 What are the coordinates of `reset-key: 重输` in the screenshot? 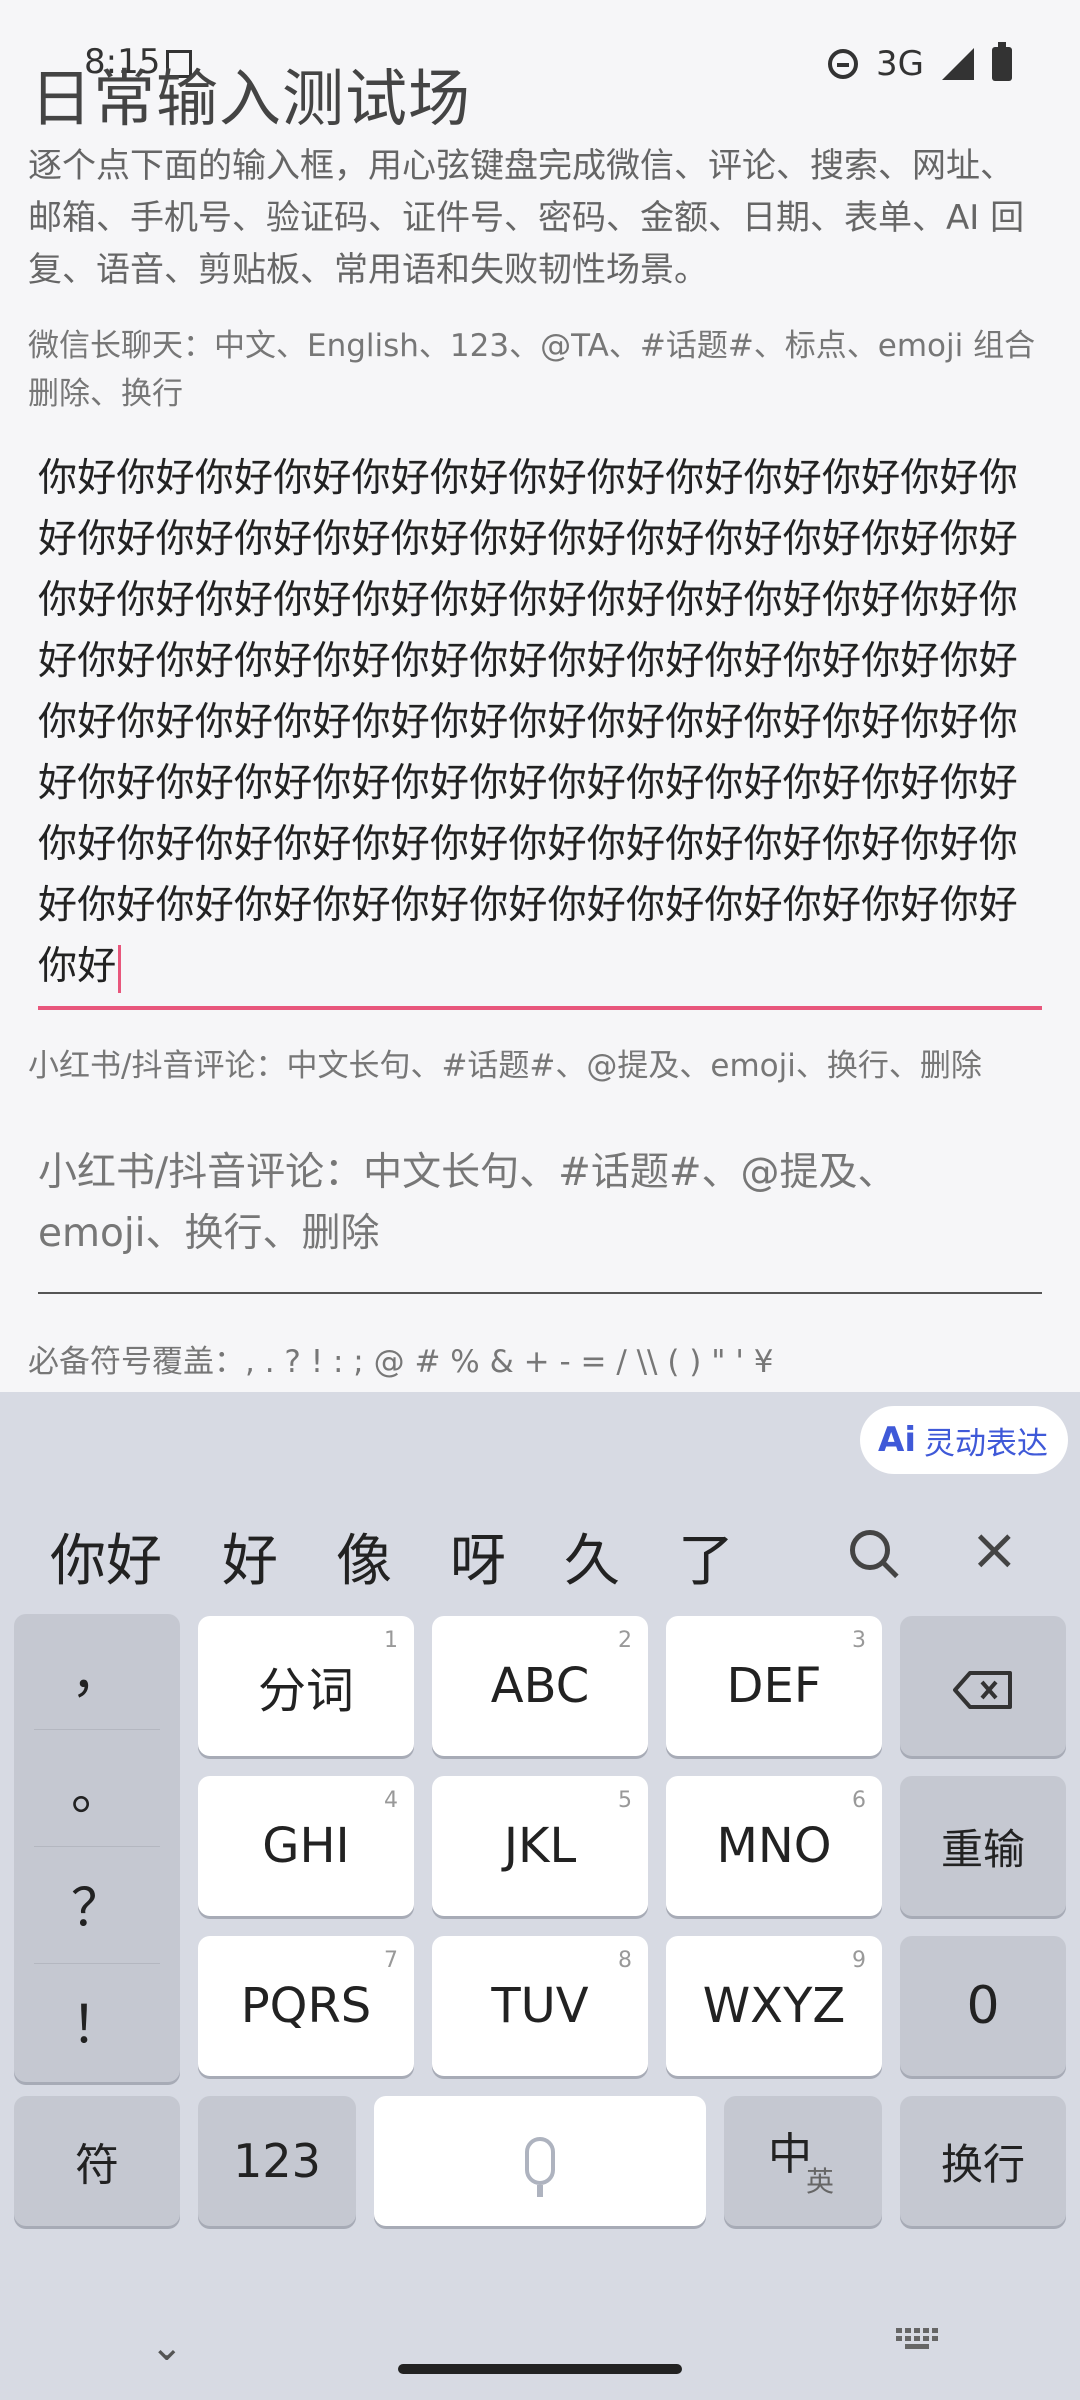 It's located at (983, 1846).